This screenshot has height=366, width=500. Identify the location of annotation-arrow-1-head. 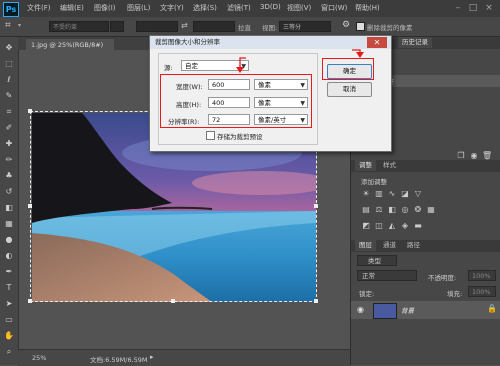
(240, 70).